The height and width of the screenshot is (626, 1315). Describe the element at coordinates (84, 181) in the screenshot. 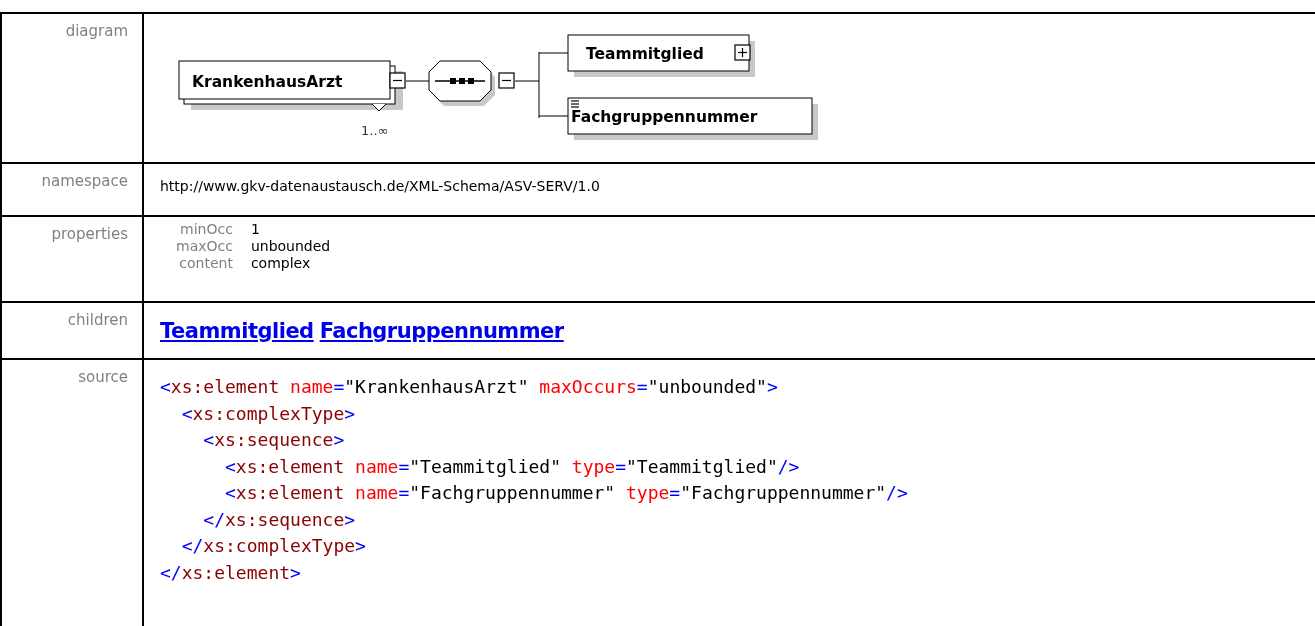

I see `row-label: namespace` at that location.